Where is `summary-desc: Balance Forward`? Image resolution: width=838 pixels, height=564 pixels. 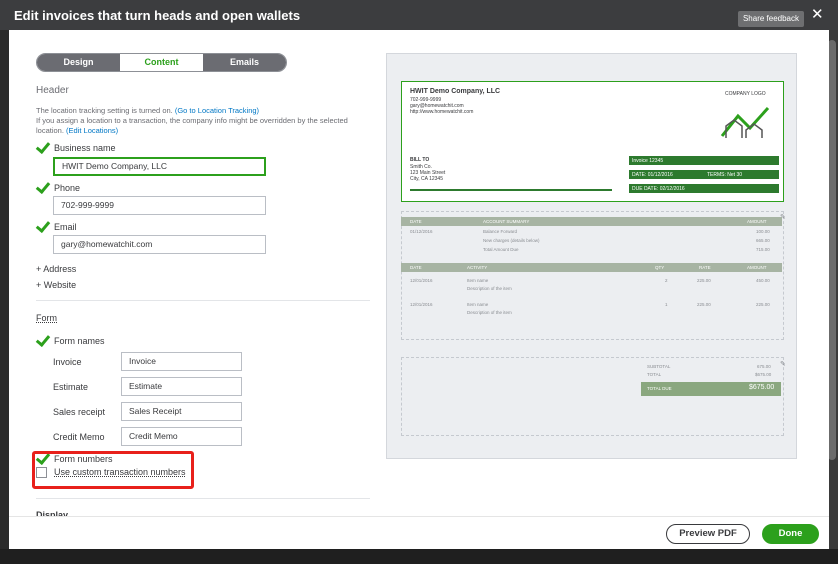 summary-desc: Balance Forward is located at coordinates (500, 231).